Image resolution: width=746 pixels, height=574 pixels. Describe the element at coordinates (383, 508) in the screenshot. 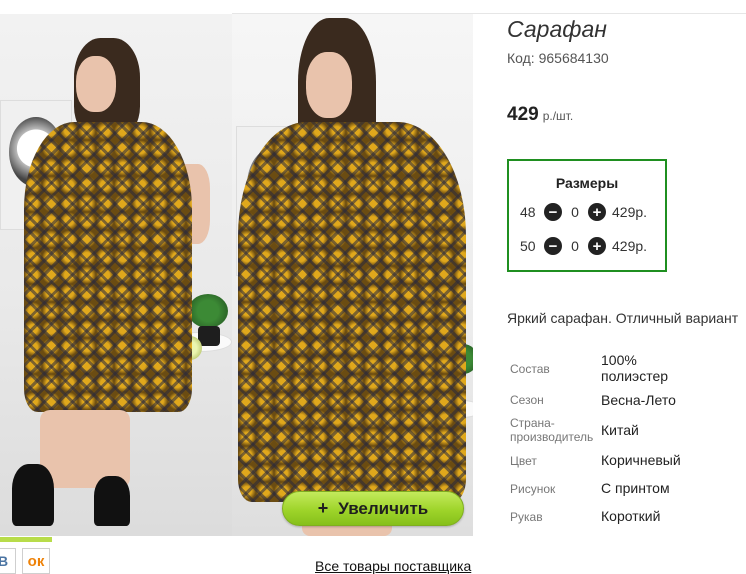

I see `zoom-button-label: Увеличить` at that location.